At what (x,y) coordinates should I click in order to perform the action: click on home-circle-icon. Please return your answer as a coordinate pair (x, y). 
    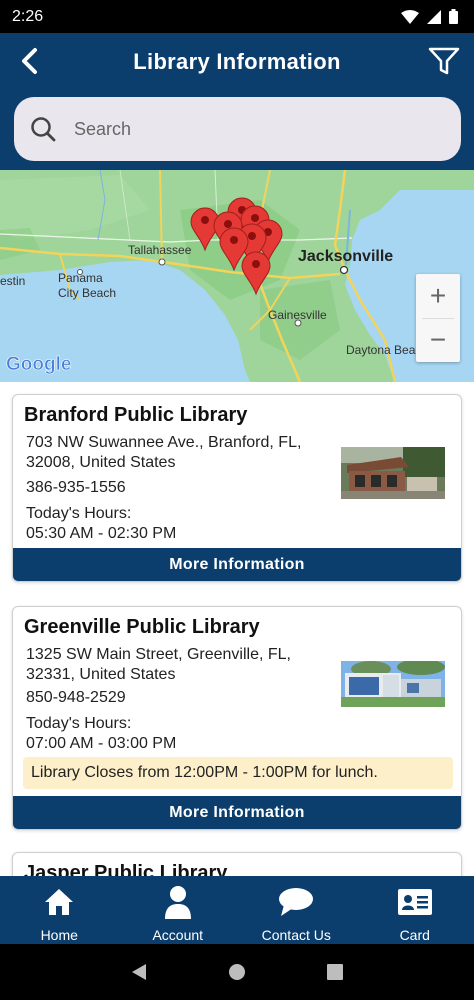
    Looking at the image, I should click on (237, 972).